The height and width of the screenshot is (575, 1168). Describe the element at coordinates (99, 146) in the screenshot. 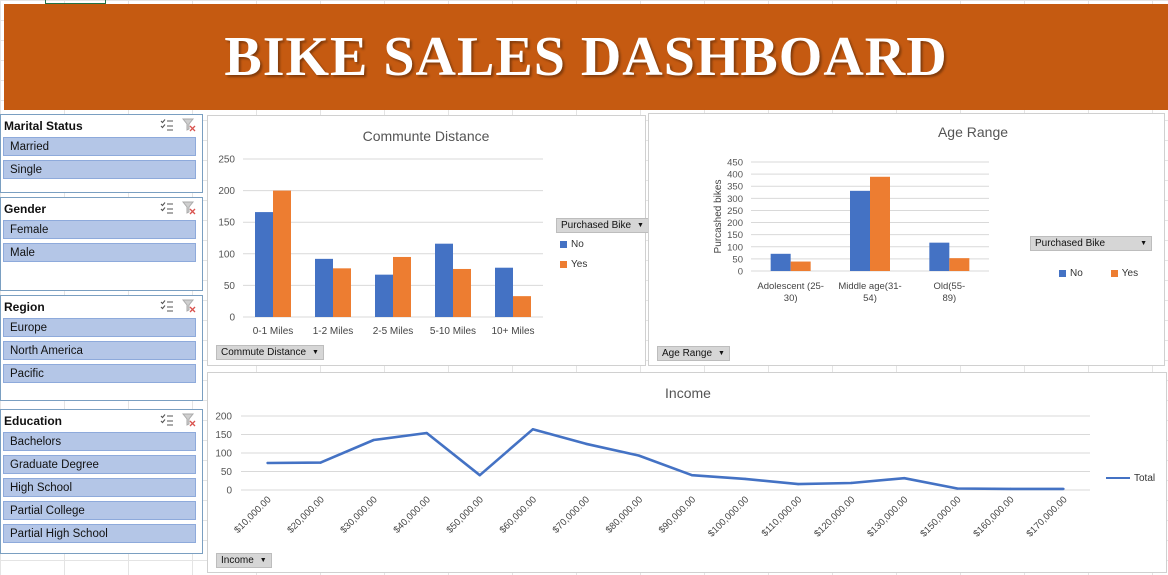

I see `slicer-item: Married` at that location.